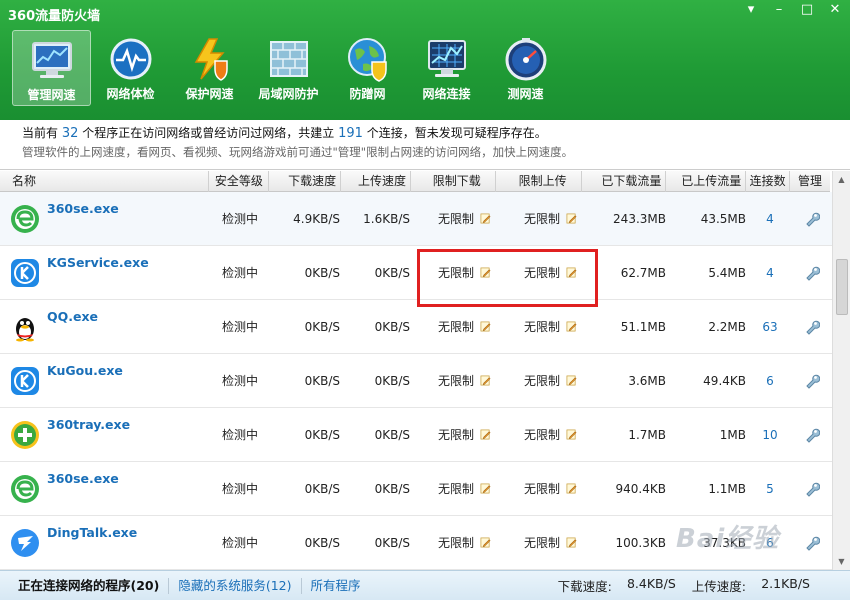  Describe the element at coordinates (770, 435) in the screenshot. I see `cell-connections: 10` at that location.